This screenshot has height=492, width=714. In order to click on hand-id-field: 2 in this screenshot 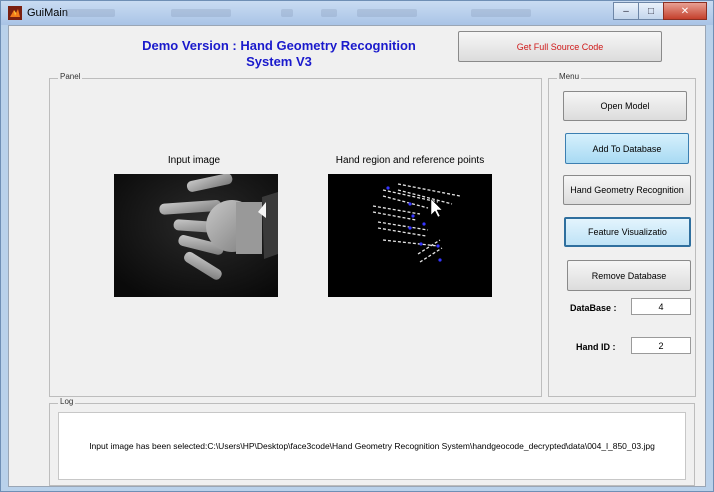, I will do `click(661, 345)`.